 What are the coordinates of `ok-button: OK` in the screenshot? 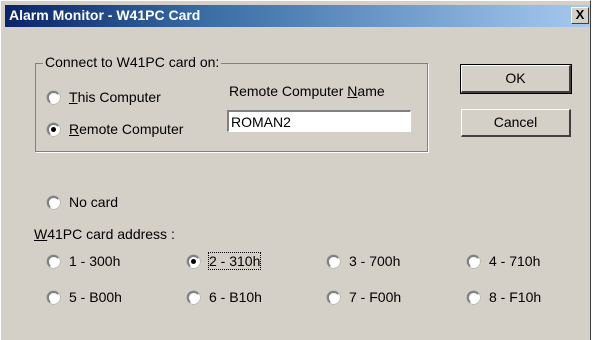 It's located at (516, 79).